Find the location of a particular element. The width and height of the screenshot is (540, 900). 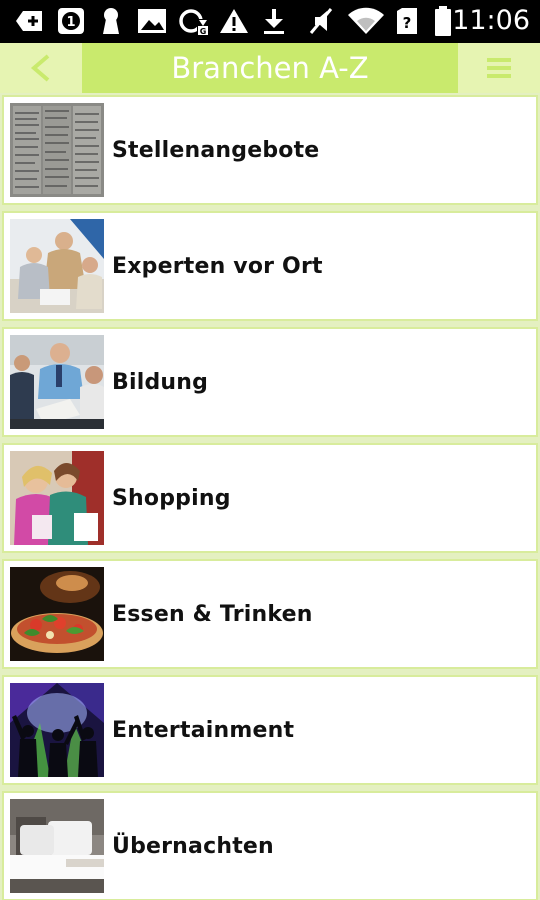

list-item-entertainment: Entertainment is located at coordinates (270, 730).